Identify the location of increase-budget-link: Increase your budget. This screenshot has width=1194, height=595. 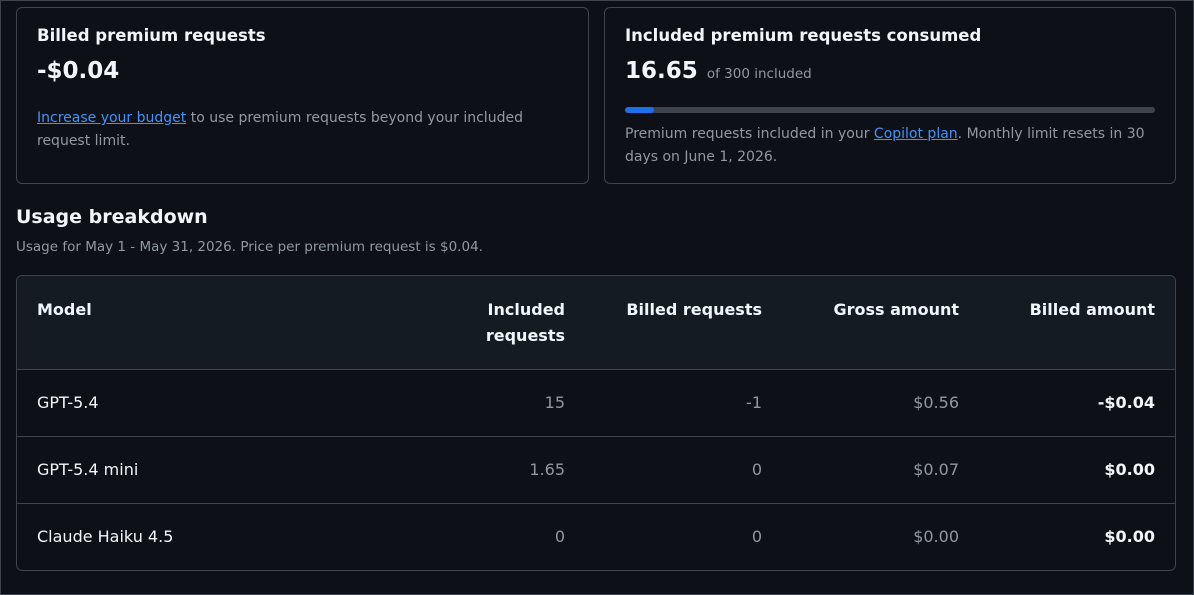
(111, 118).